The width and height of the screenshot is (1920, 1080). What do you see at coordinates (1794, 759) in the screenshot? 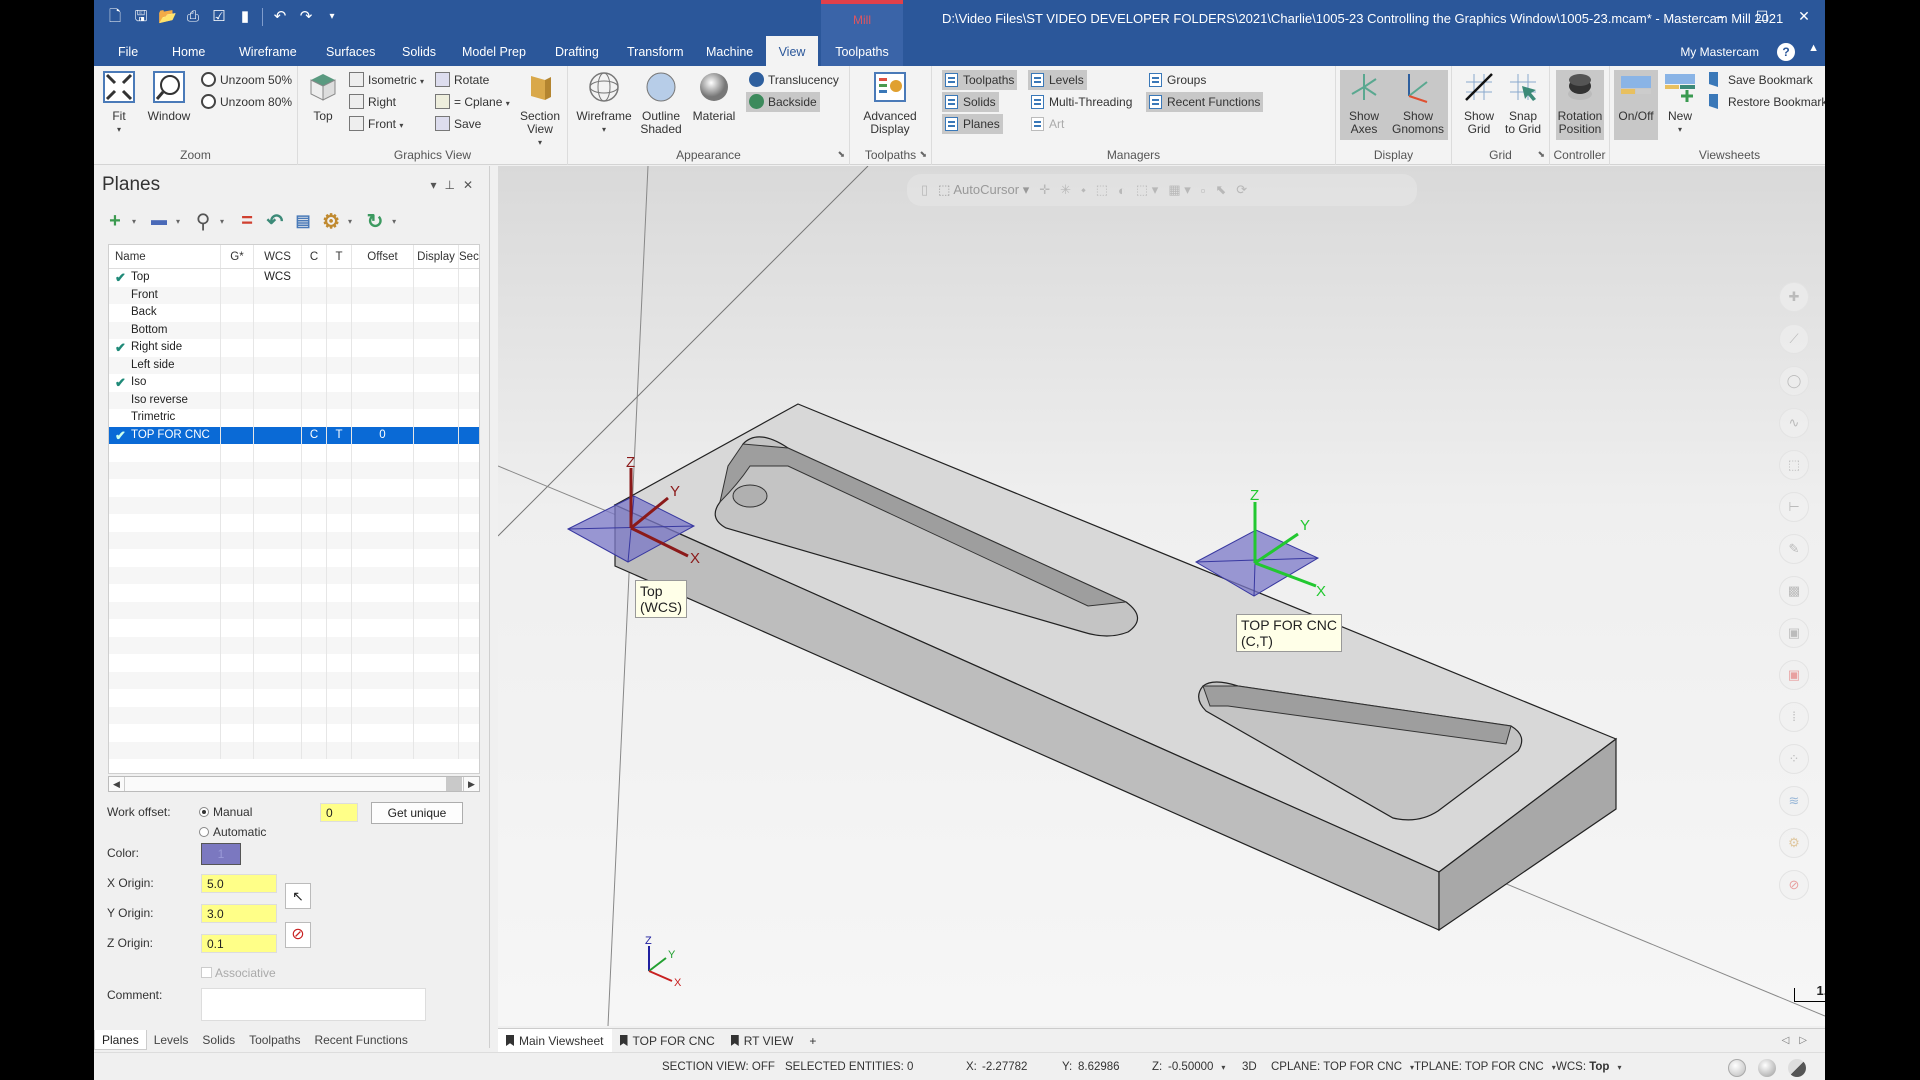
I see `select-points-group-icon: ⁘` at bounding box center [1794, 759].